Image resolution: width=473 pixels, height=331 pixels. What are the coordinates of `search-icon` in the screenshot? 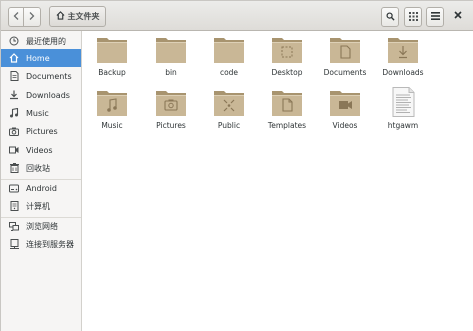 It's located at (390, 17).